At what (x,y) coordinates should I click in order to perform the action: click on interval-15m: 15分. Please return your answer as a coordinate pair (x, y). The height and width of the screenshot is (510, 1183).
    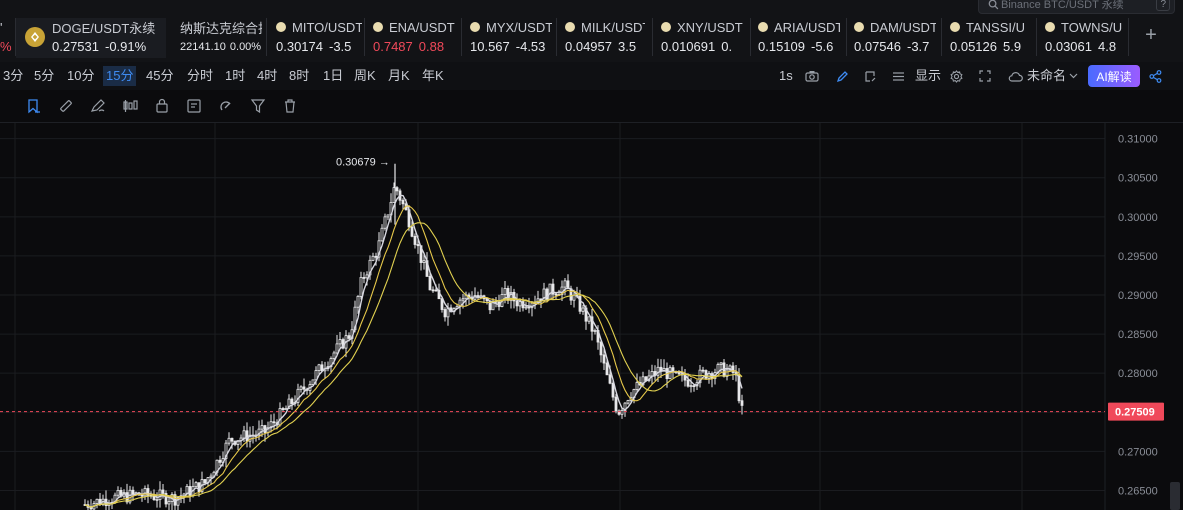
    Looking at the image, I should click on (120, 76).